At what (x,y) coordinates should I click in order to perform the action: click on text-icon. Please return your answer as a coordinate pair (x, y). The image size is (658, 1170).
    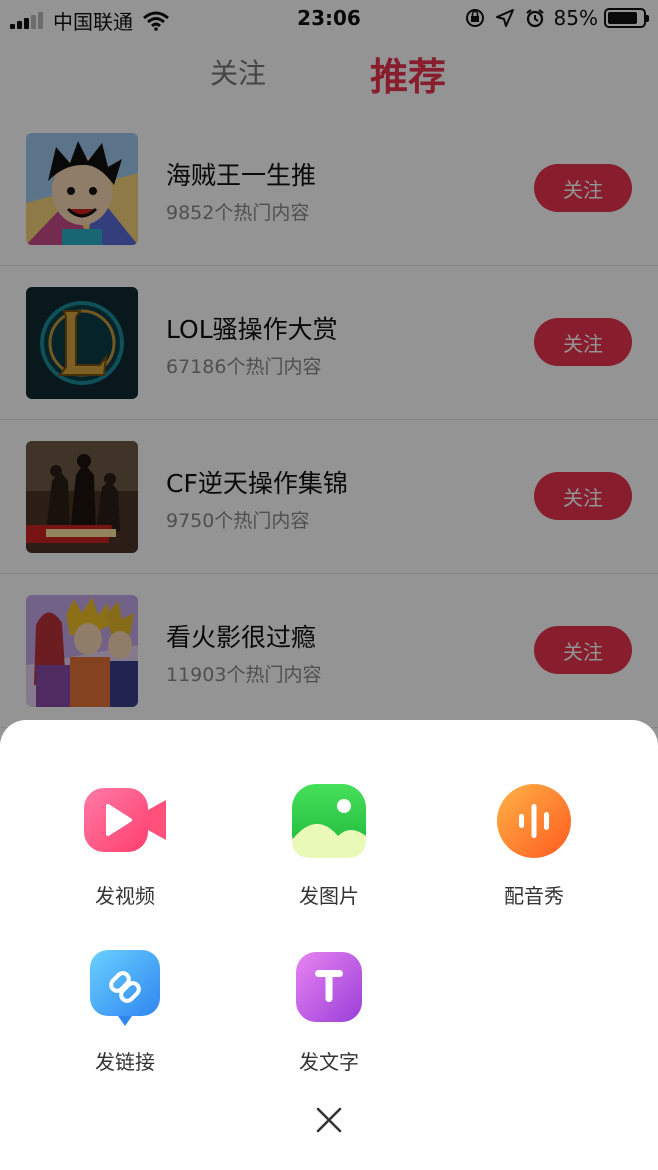
    Looking at the image, I should click on (329, 987).